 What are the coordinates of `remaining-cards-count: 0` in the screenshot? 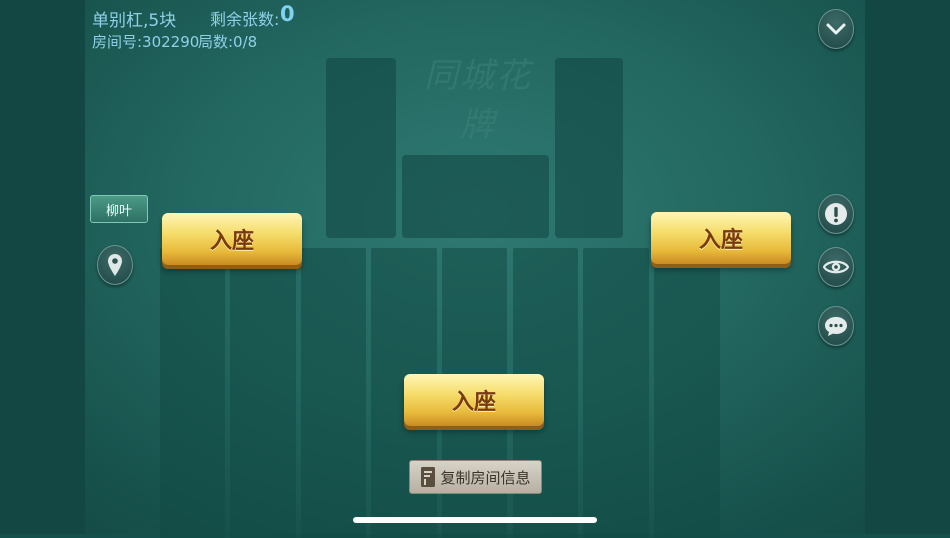 It's located at (287, 14).